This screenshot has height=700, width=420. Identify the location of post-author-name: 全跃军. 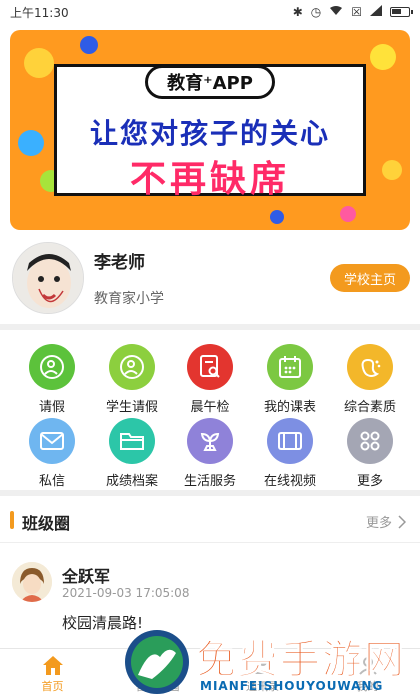
(86, 576).